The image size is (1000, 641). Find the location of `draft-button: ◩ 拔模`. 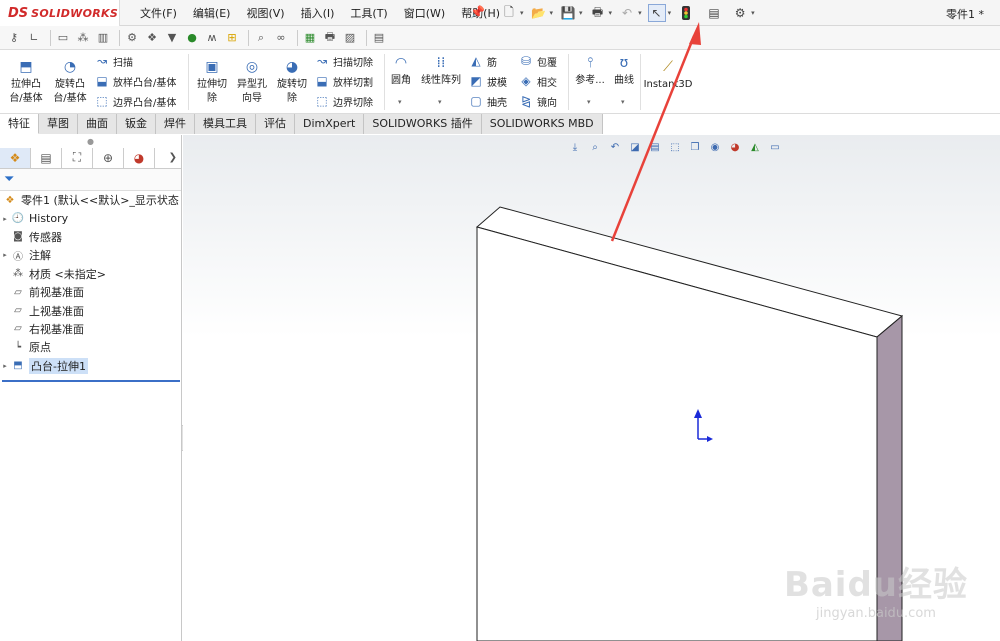

draft-button: ◩ 拔模 is located at coordinates (487, 81).